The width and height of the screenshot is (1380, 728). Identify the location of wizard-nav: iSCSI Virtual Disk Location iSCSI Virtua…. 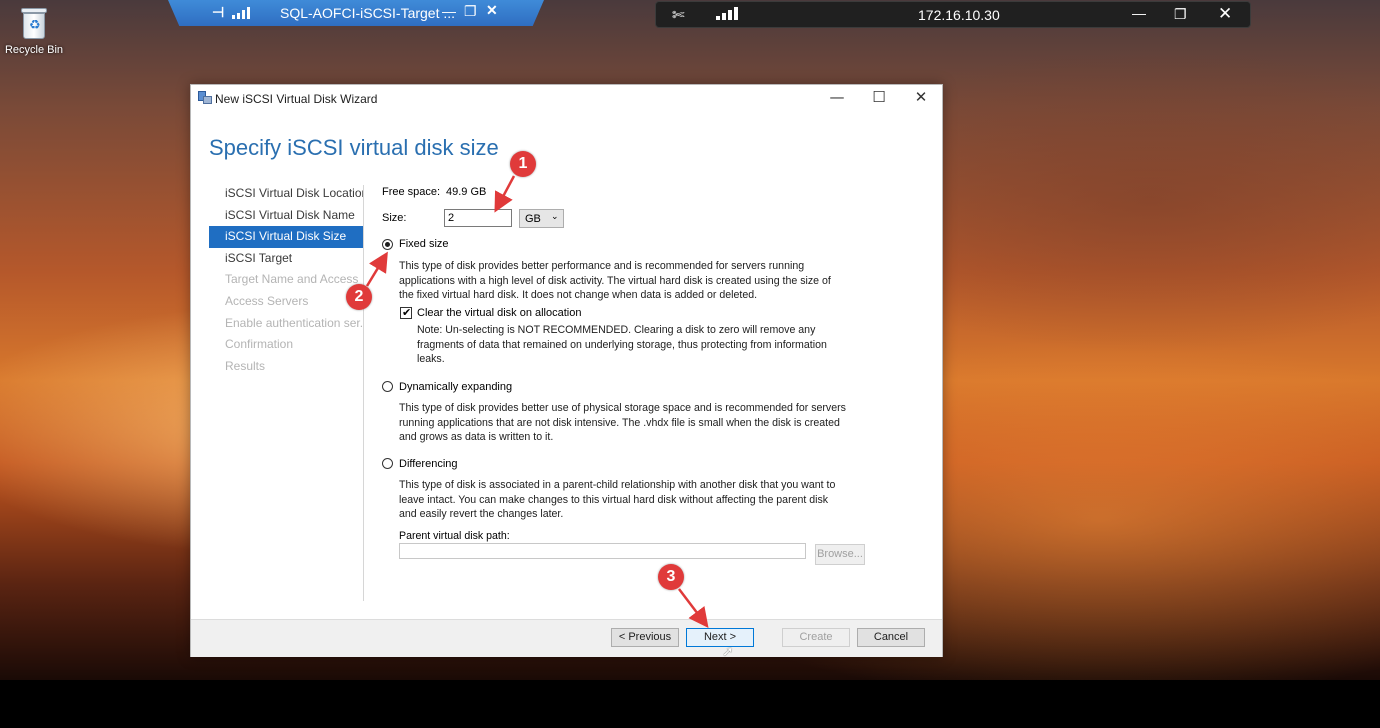
(286, 280).